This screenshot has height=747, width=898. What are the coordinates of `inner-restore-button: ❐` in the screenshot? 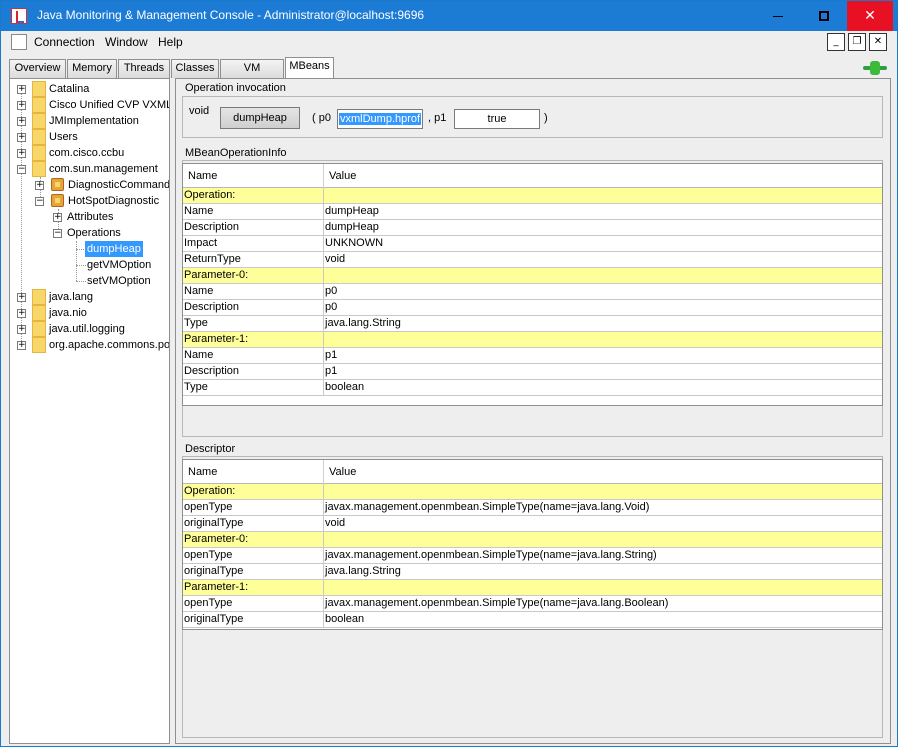 It's located at (857, 42).